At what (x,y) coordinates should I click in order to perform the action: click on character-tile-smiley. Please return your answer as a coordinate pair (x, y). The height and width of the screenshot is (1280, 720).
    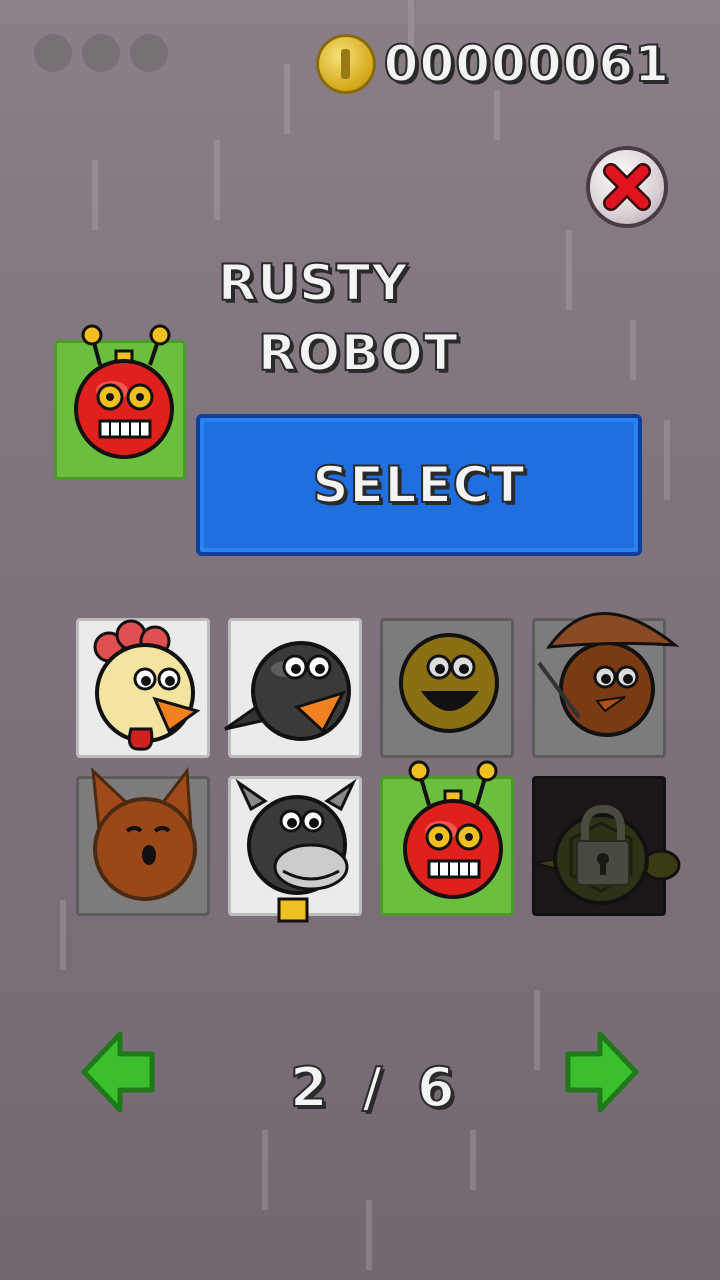
    Looking at the image, I should click on (447, 688).